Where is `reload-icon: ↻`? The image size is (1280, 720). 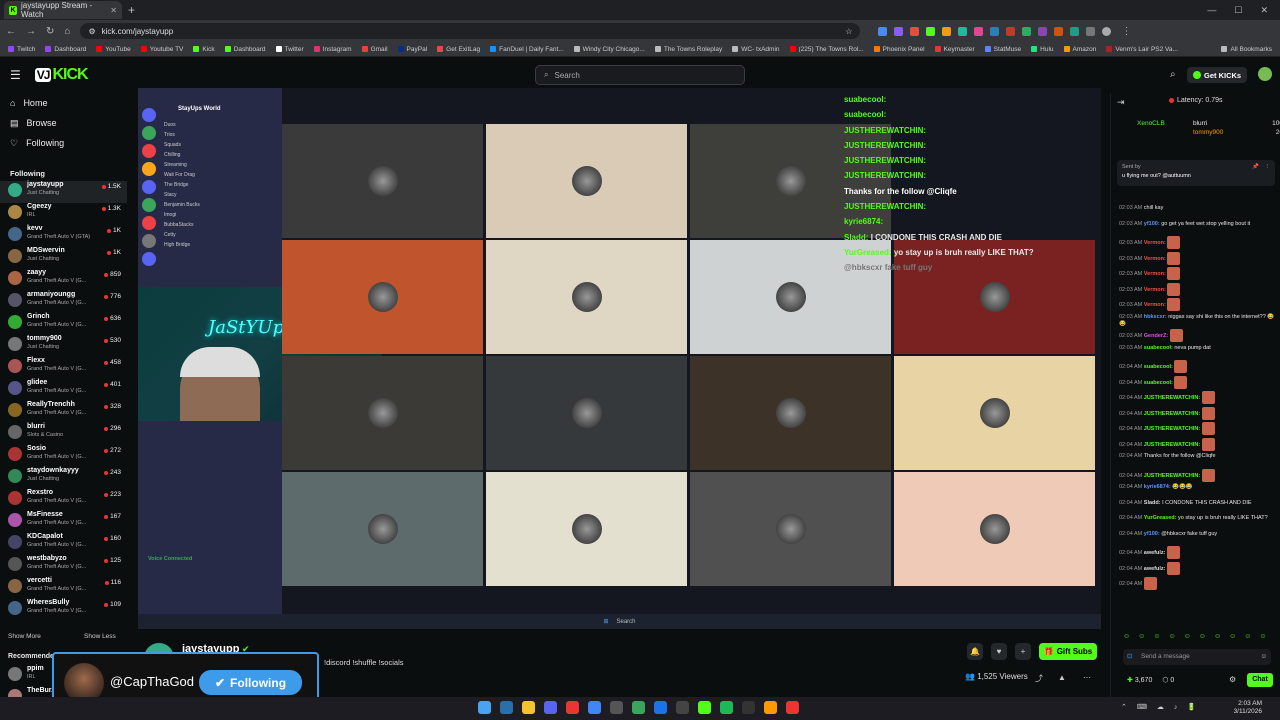 reload-icon: ↻ is located at coordinates (50, 31).